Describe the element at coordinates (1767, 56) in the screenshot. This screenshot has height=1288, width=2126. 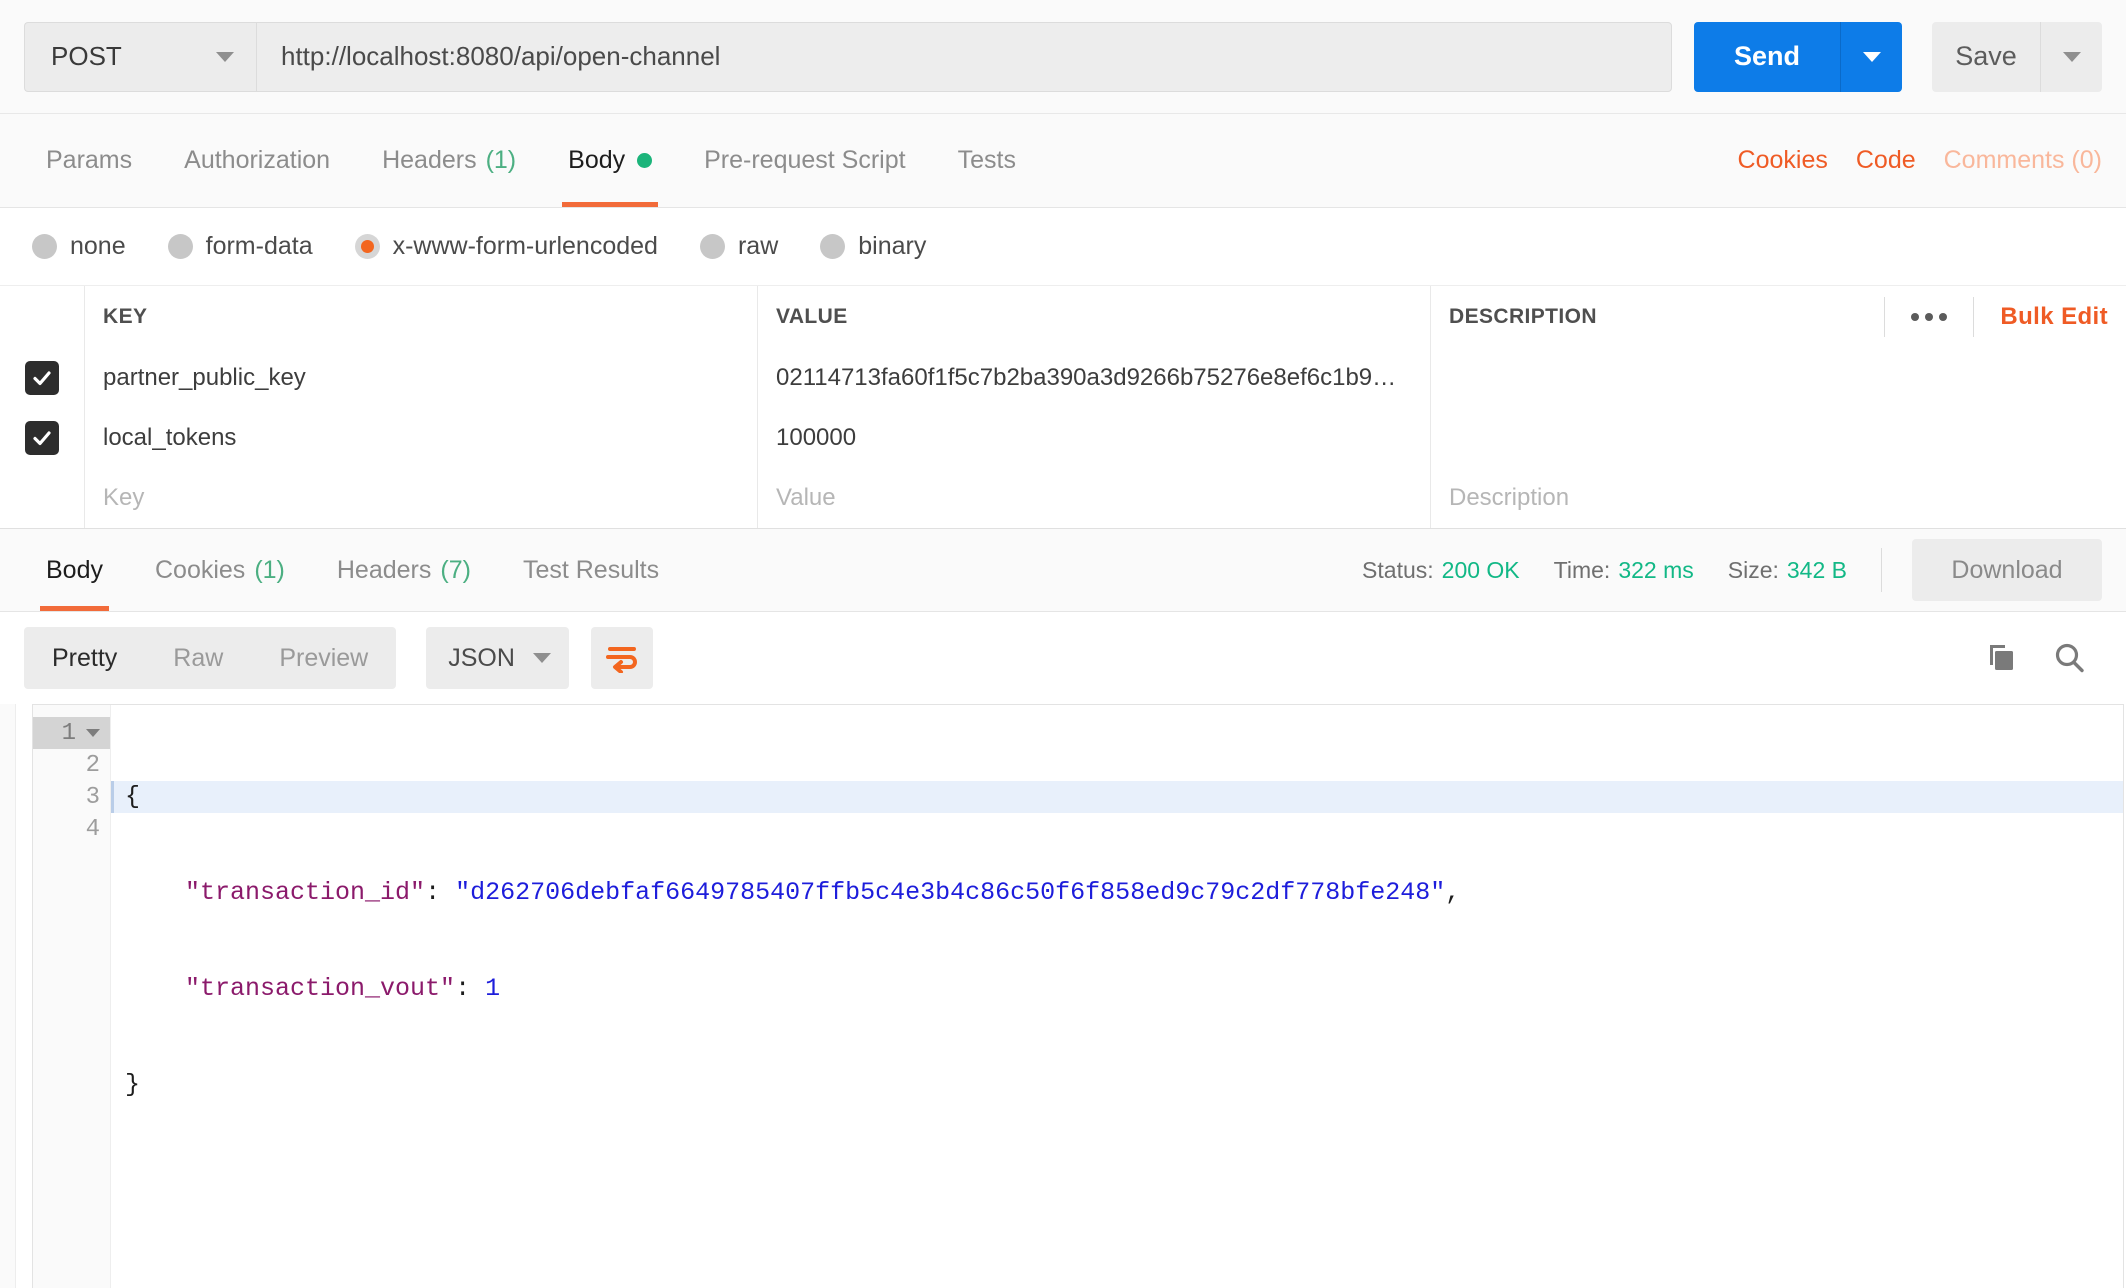
I see `send-button: Send` at that location.